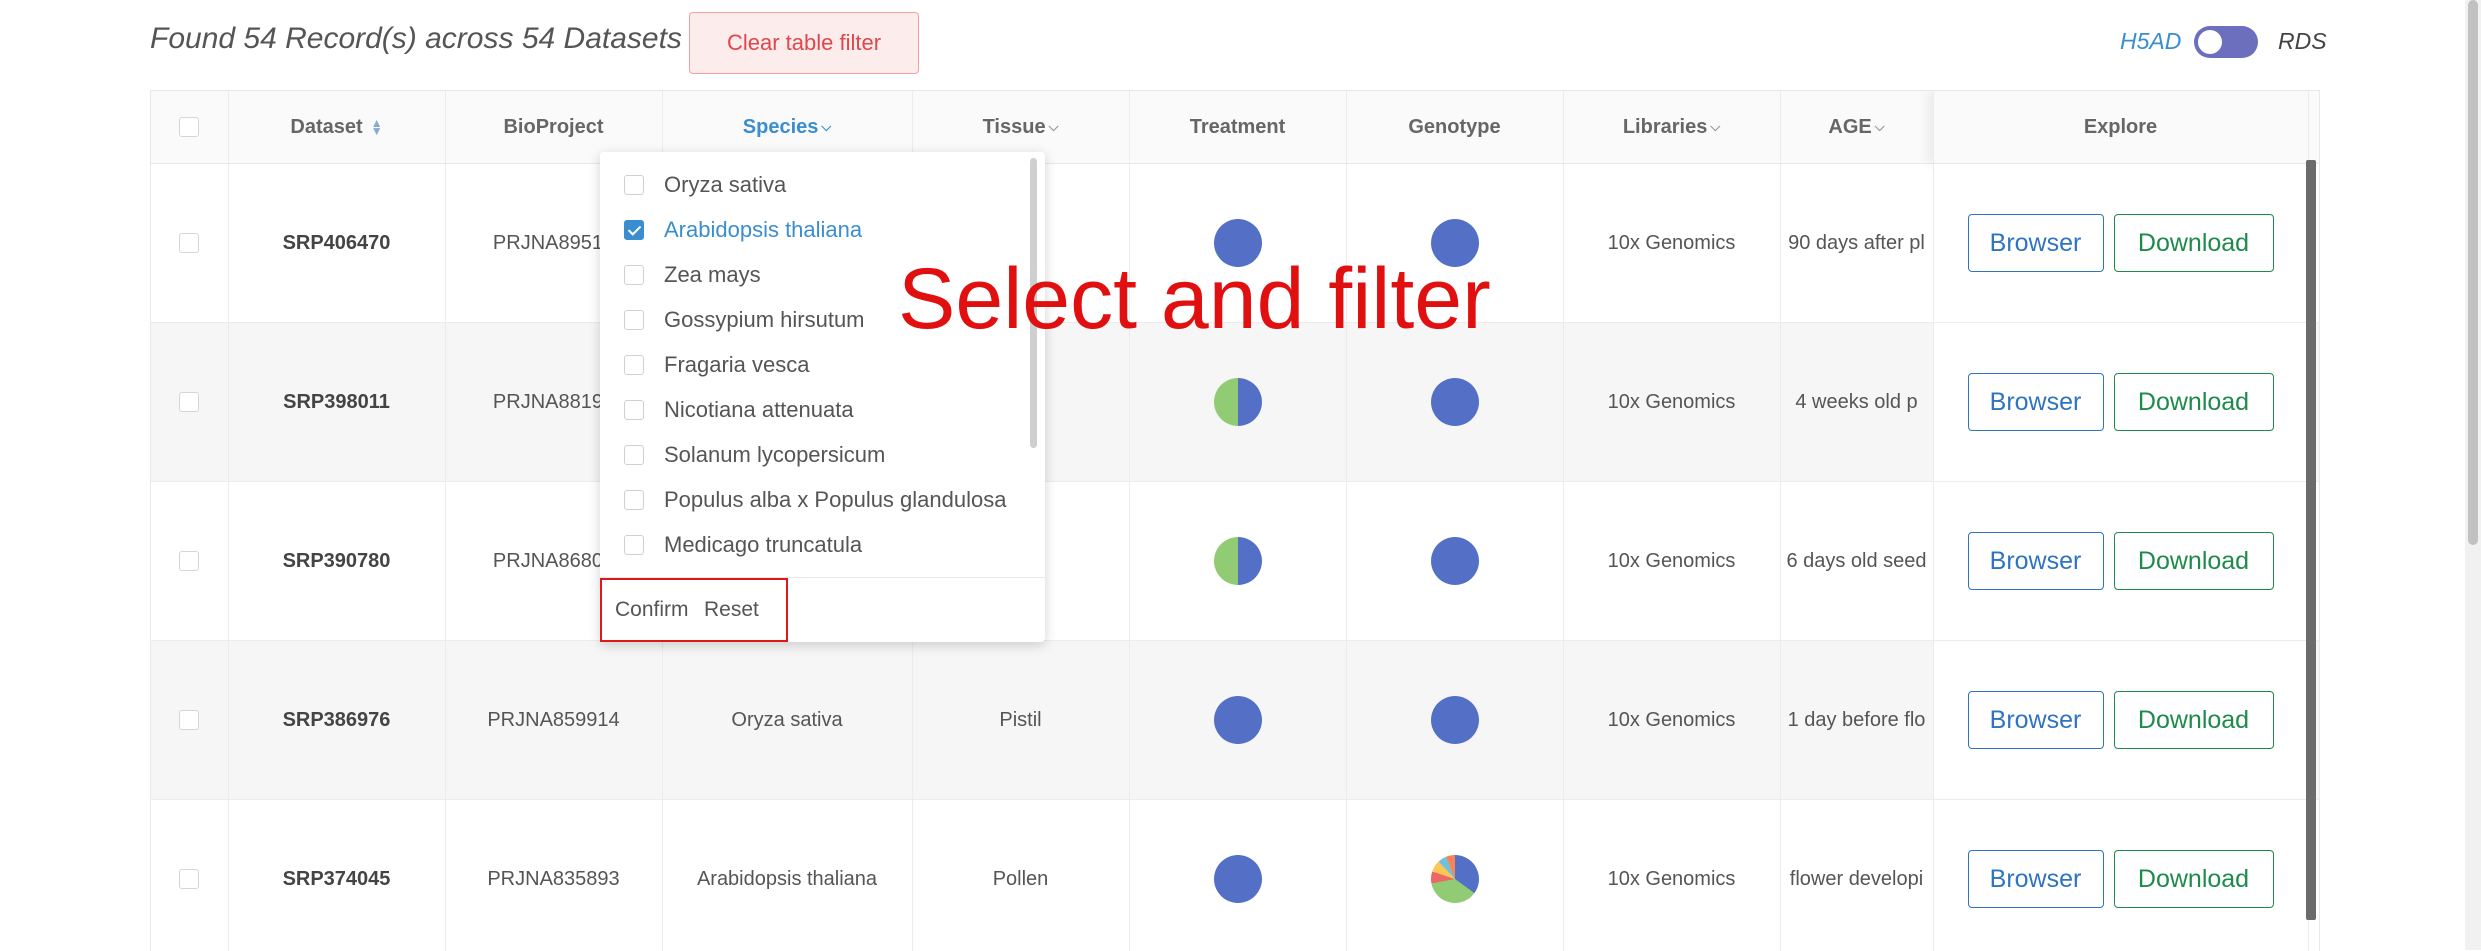 Image resolution: width=2481 pixels, height=951 pixels. What do you see at coordinates (705, 185) in the screenshot?
I see `species-option: Oryza sativa` at bounding box center [705, 185].